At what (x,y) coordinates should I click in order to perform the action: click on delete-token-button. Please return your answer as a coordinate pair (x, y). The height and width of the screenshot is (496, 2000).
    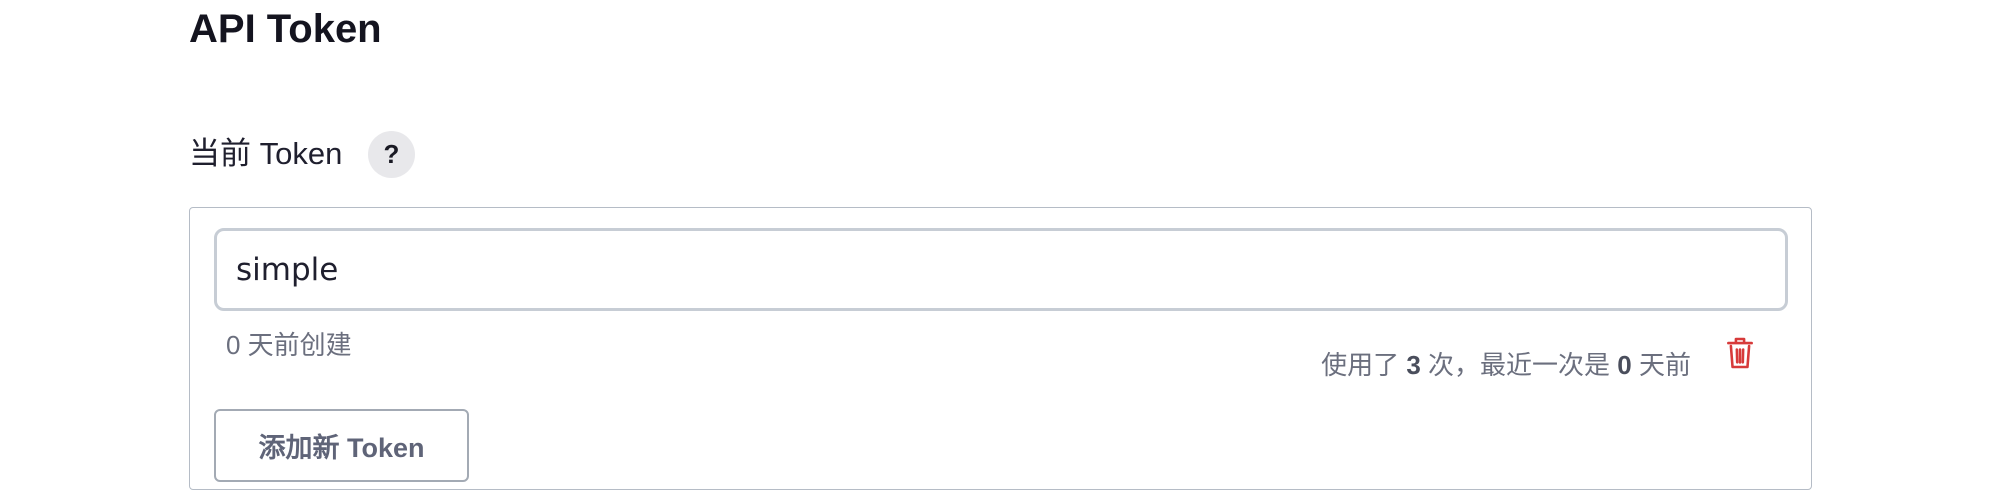
    Looking at the image, I should click on (1740, 353).